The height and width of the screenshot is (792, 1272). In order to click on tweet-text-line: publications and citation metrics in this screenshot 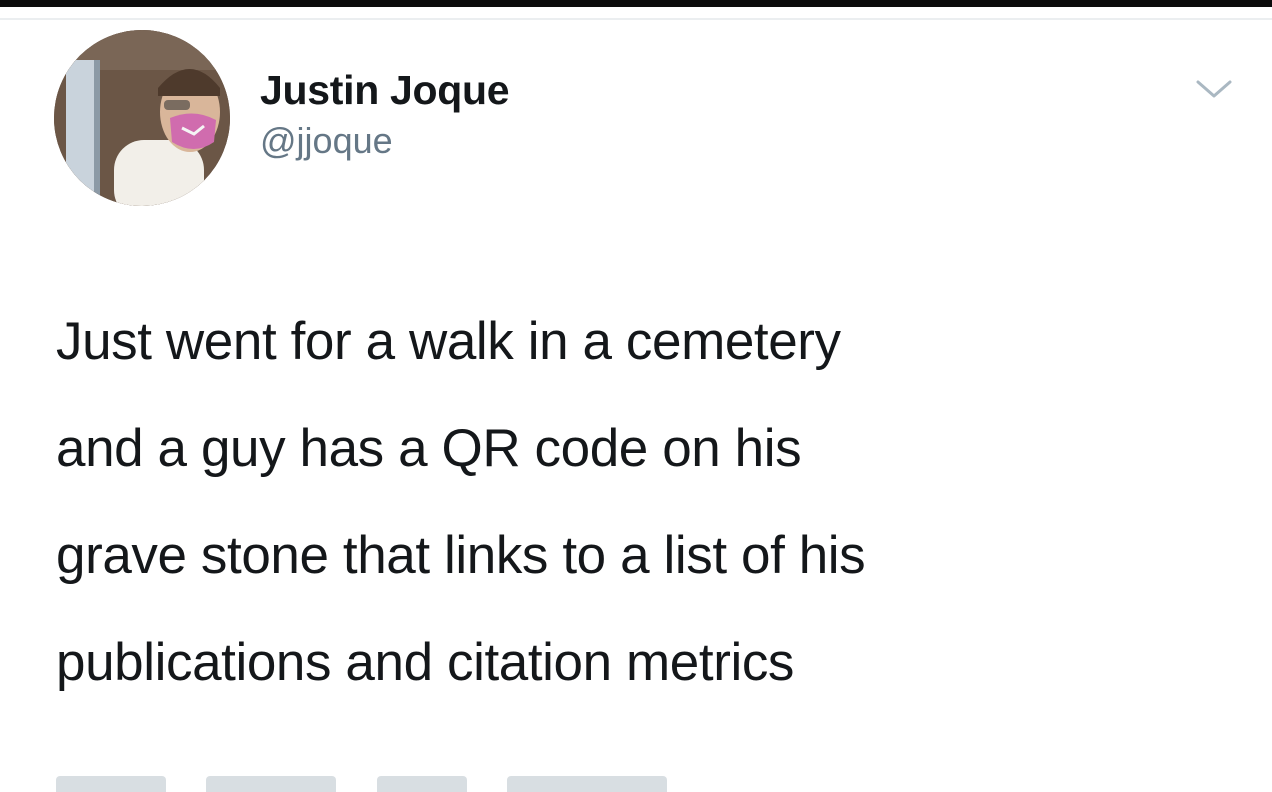, I will do `click(425, 662)`.